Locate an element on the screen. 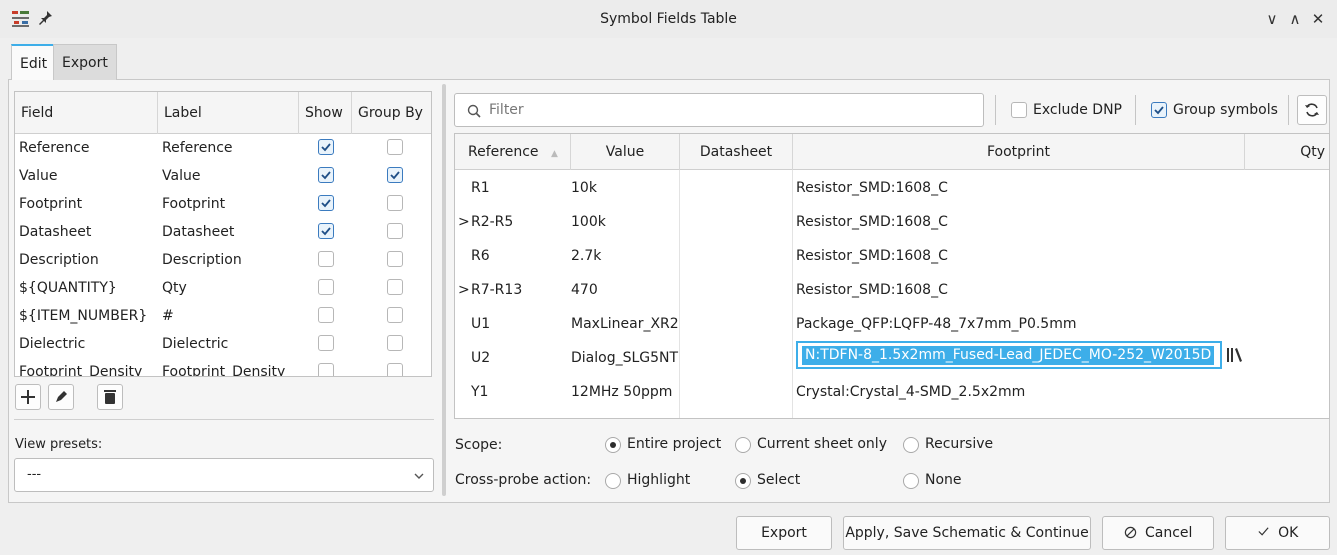 This screenshot has width=1337, height=555. header-show: Show is located at coordinates (325, 113).